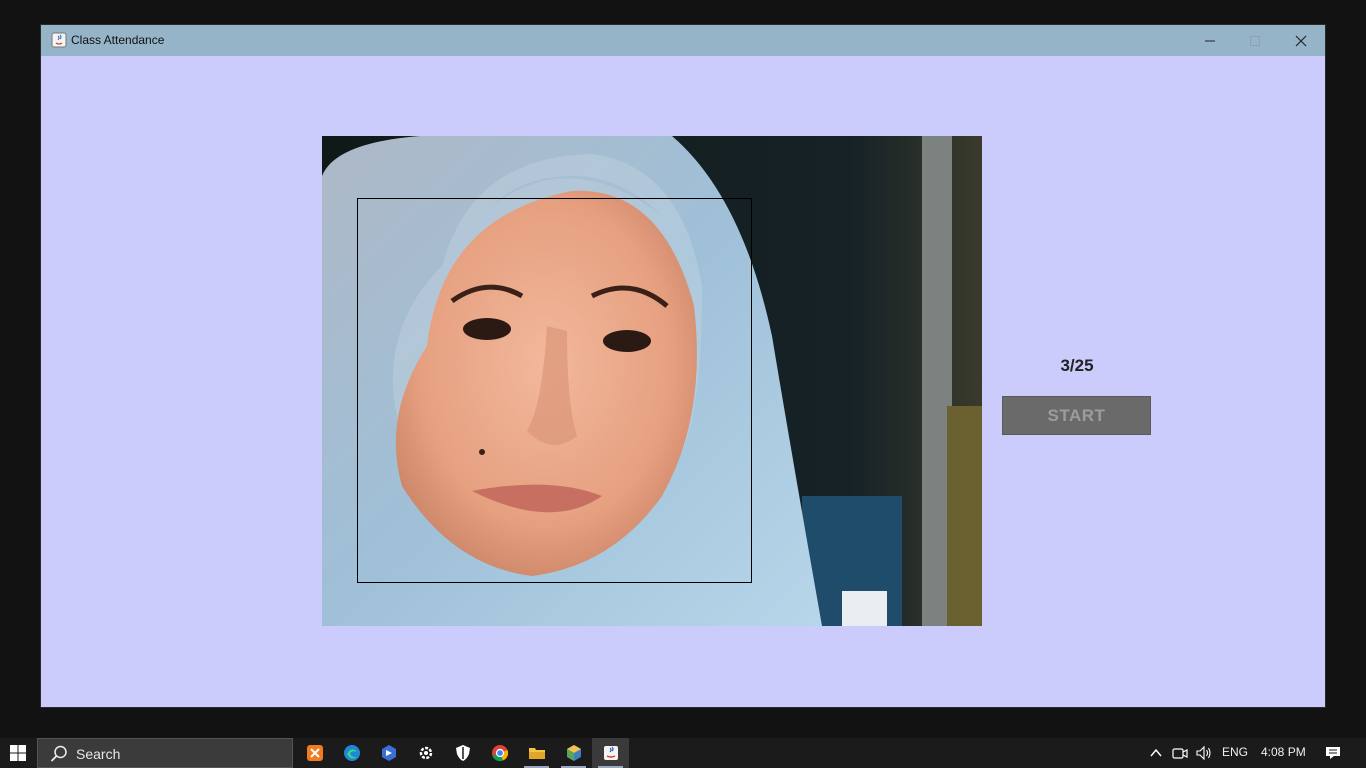  What do you see at coordinates (1077, 365) in the screenshot?
I see `attendance-counter: 3/25` at bounding box center [1077, 365].